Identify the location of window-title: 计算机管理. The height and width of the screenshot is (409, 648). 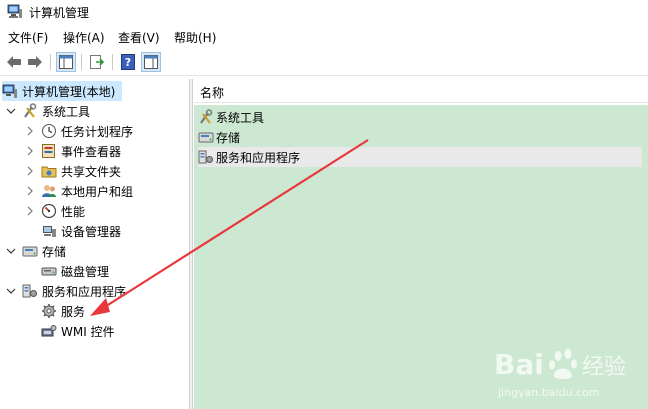
(59, 13).